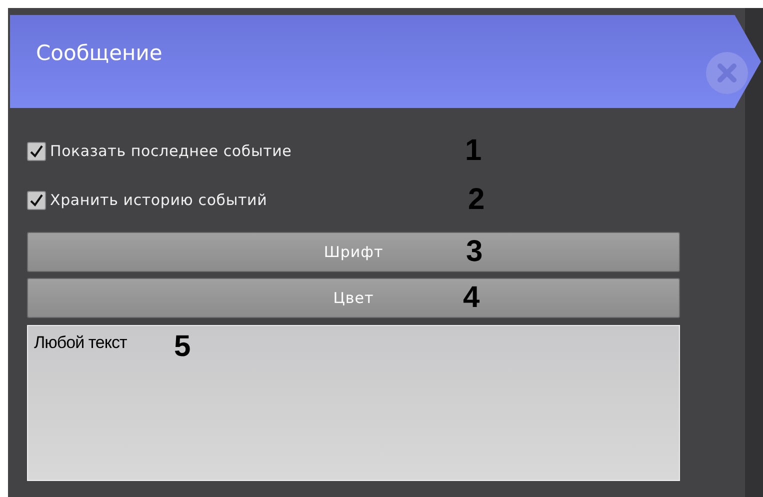 The image size is (763, 497). Describe the element at coordinates (476, 200) in the screenshot. I see `callout-number: 2` at that location.